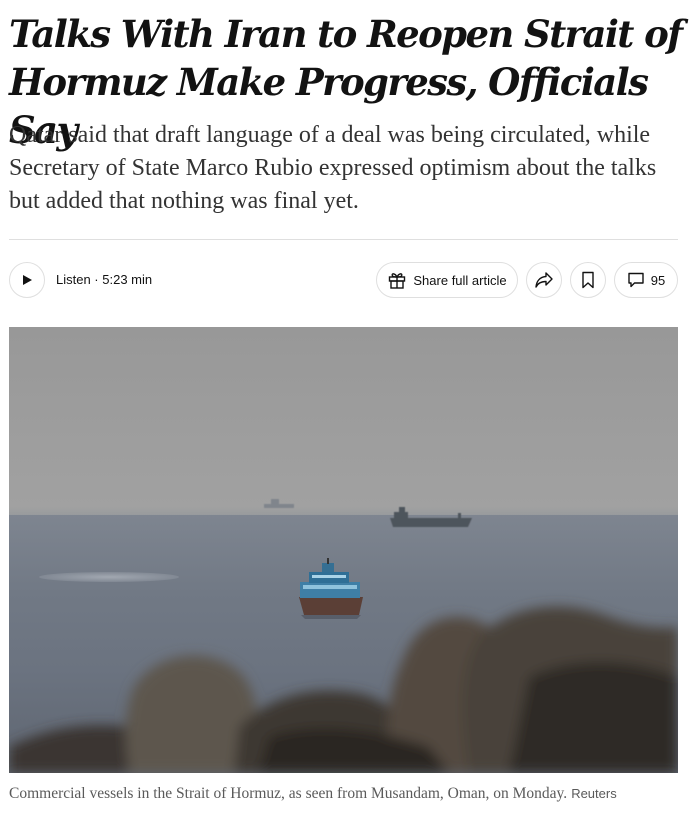  I want to click on listen-label: Listen · 5:23 min, so click(104, 279).